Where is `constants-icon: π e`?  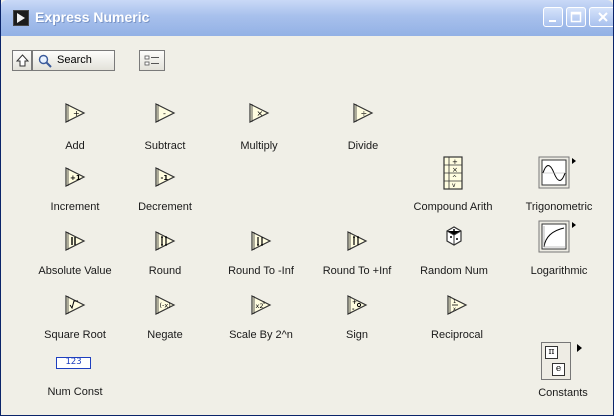
constants-icon: π e is located at coordinates (556, 361).